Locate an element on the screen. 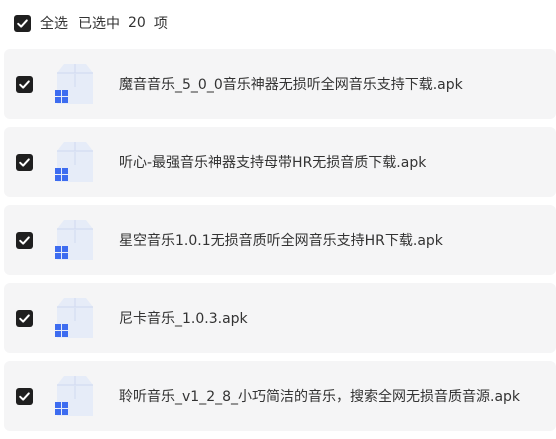 The image size is (556, 439). file-name: 魔音音乐_5_0_0音乐神器无损听全网音乐支持下载.apk is located at coordinates (291, 85).